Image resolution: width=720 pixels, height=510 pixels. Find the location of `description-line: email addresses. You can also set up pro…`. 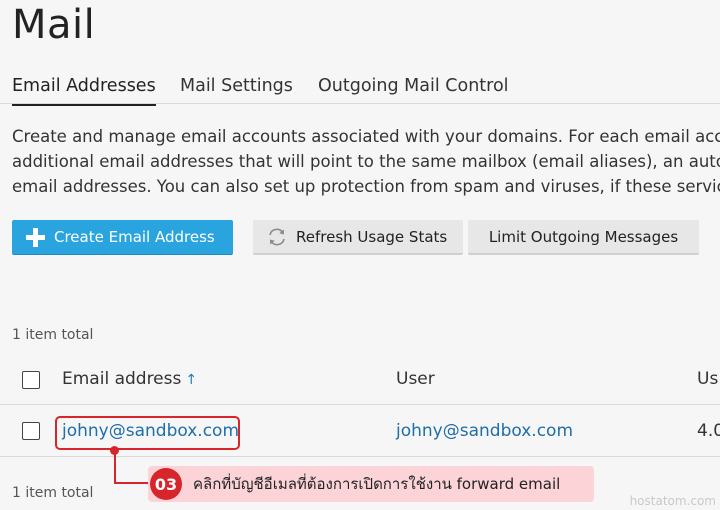

description-line: email addresses. You can also set up pro… is located at coordinates (366, 186).